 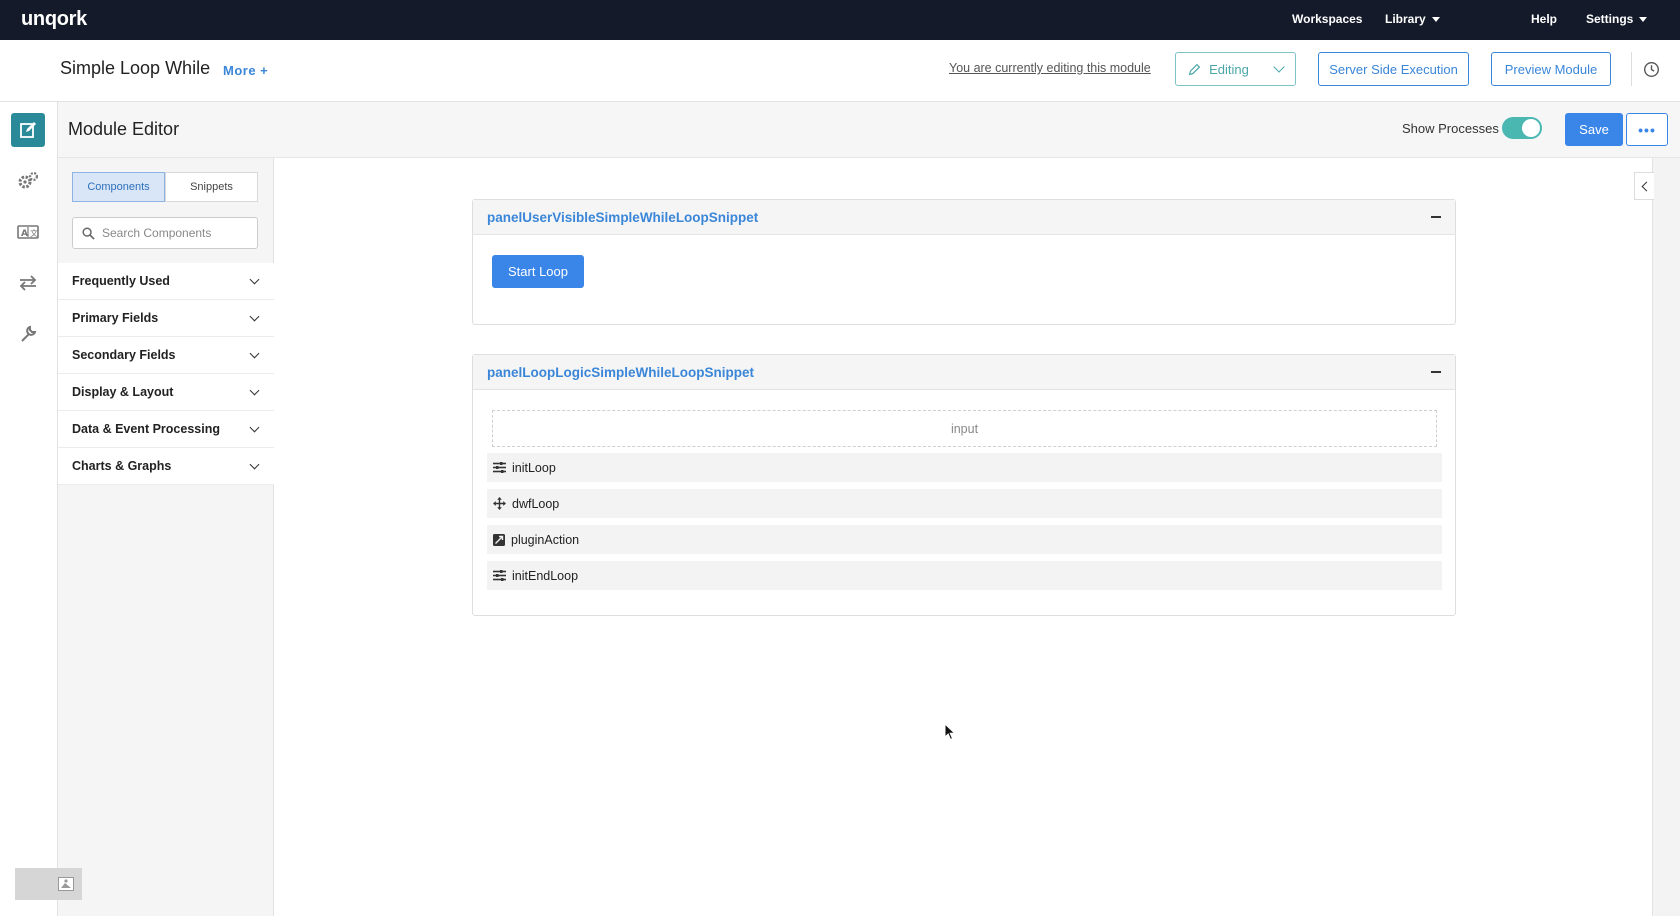 I want to click on pencil-icon, so click(x=1194, y=69).